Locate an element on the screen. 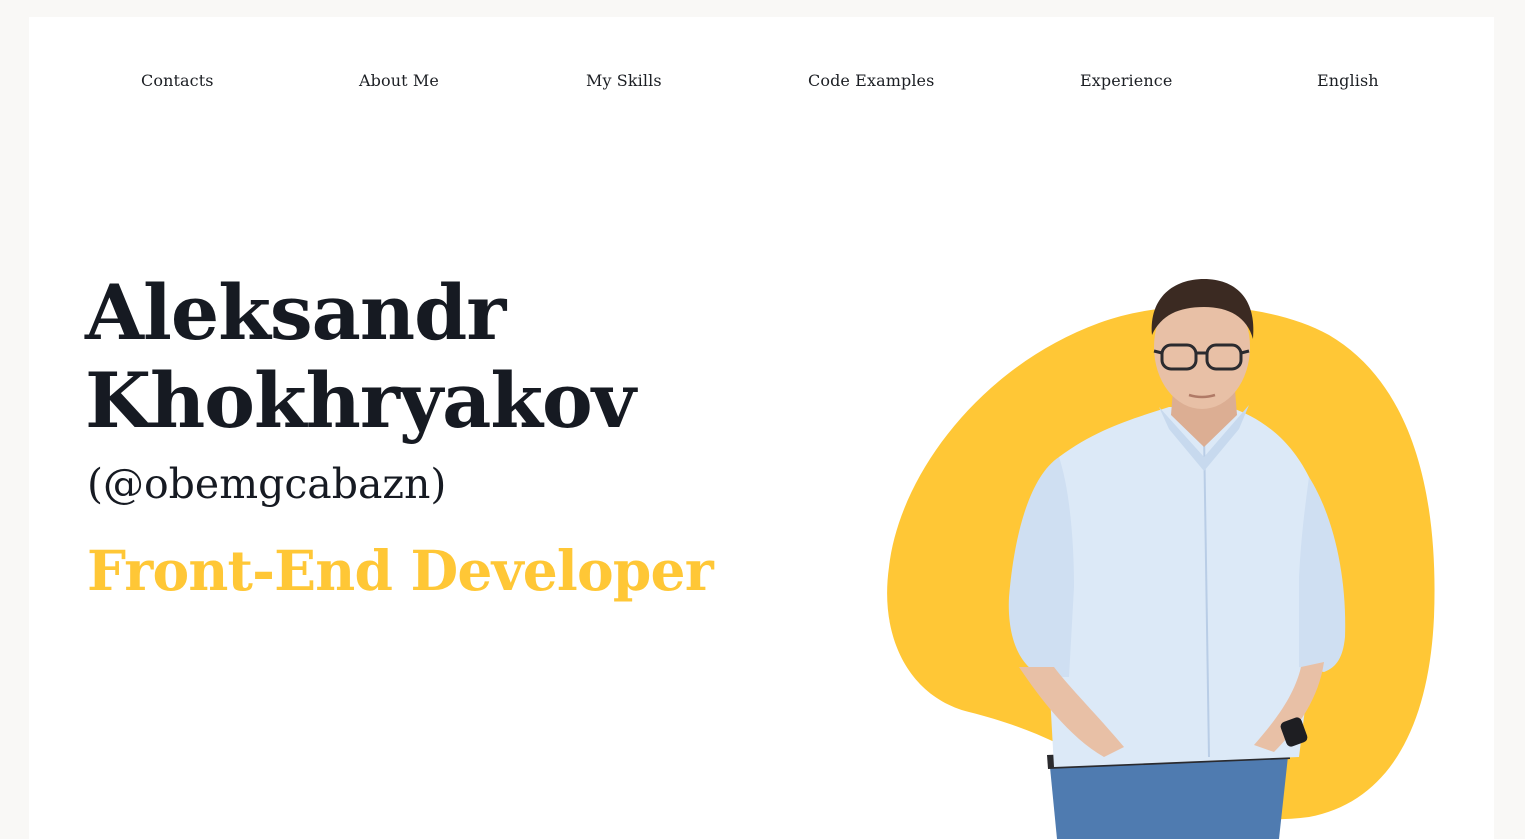 The height and width of the screenshot is (839, 1525). nav-item-code-examples: Code Examples is located at coordinates (871, 80).